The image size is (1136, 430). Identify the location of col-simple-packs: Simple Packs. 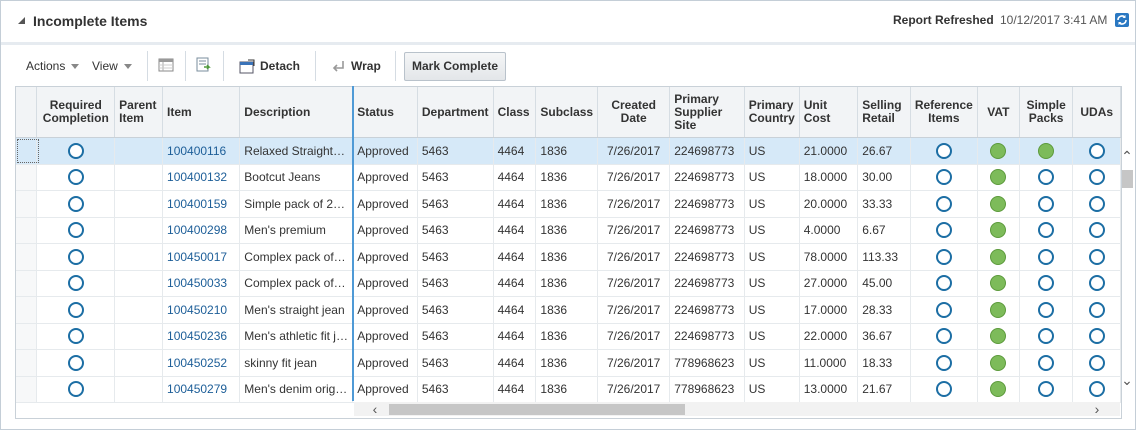
(1046, 112).